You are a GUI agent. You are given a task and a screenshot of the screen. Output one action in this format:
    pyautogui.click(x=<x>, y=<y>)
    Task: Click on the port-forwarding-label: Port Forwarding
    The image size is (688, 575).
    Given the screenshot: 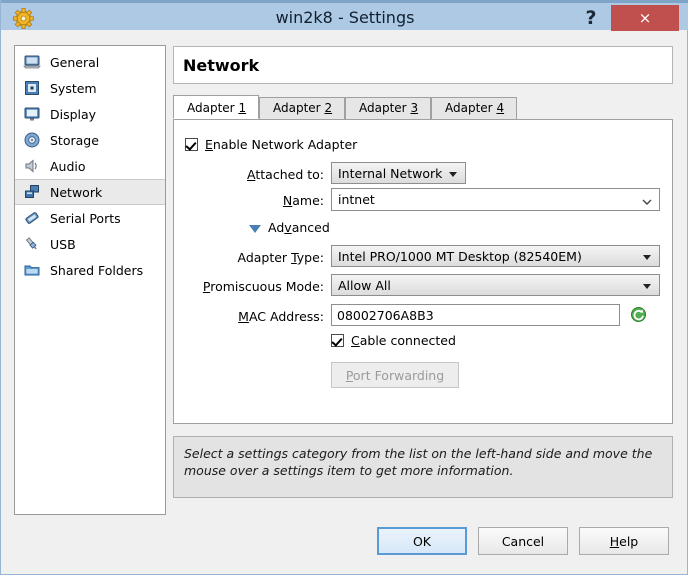 What is the action you would take?
    pyautogui.click(x=395, y=375)
    